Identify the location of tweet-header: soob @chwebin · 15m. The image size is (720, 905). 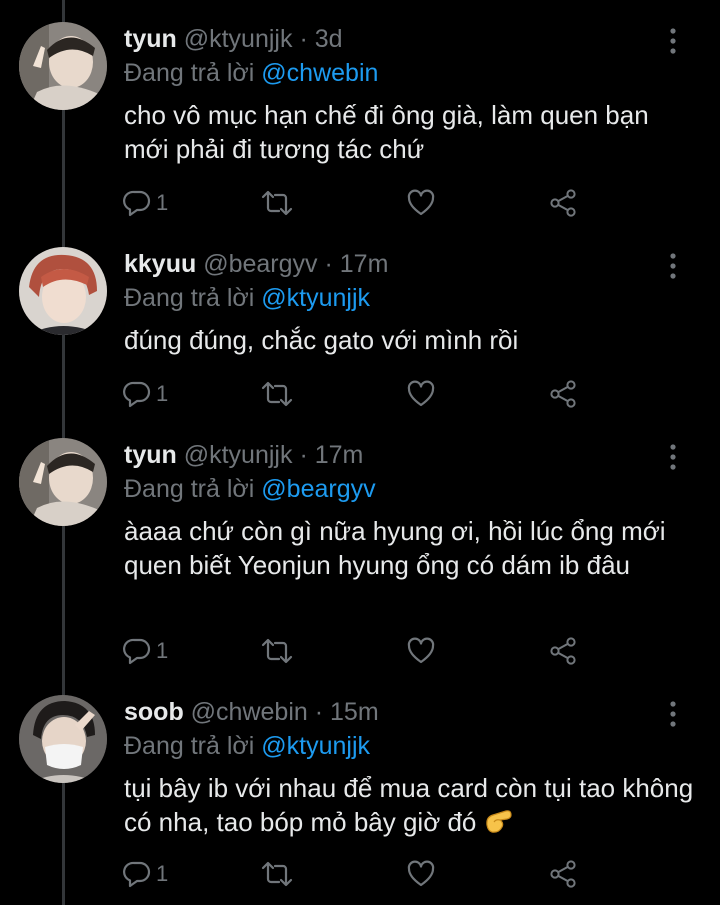
(251, 712).